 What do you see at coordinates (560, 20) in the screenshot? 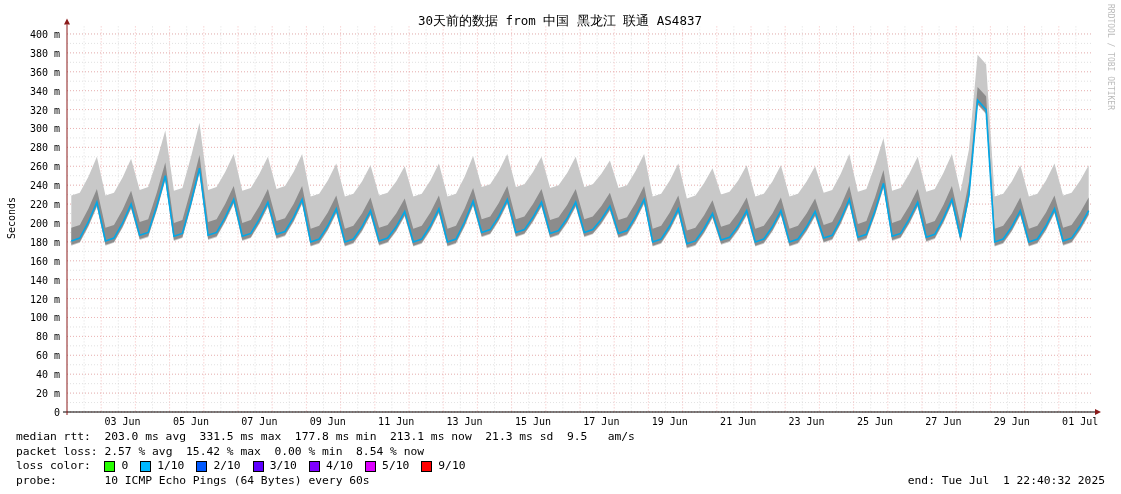
I see `chart-title: 30天前的数据 from 中国 黑龙江 联通 AS4837` at bounding box center [560, 20].